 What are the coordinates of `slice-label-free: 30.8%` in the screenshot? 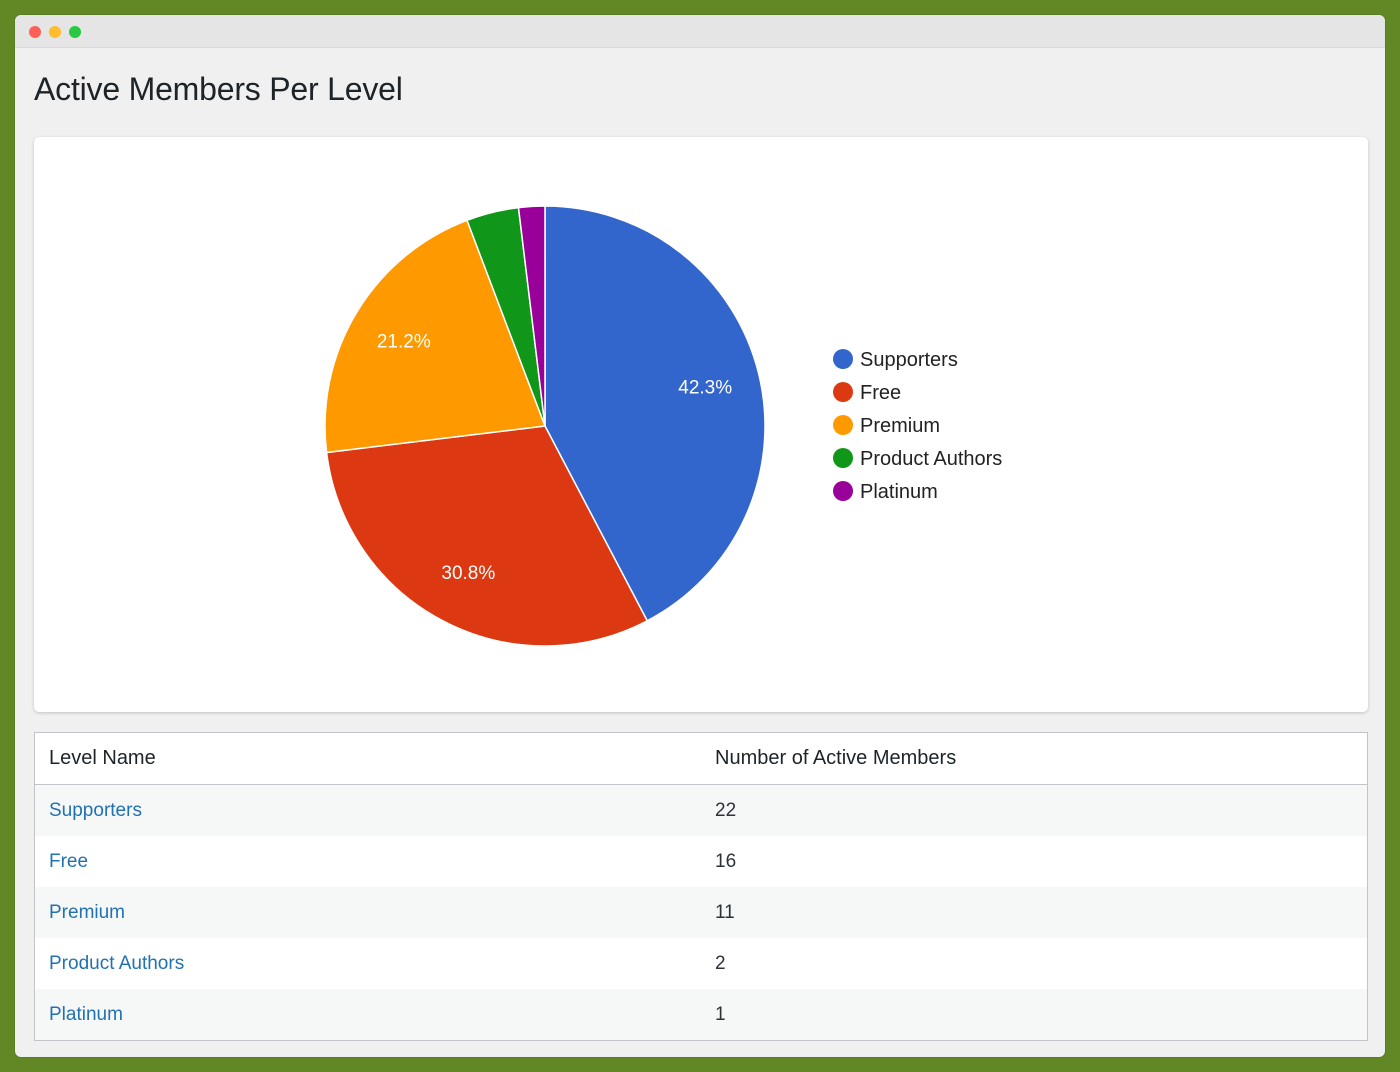 It's located at (468, 573).